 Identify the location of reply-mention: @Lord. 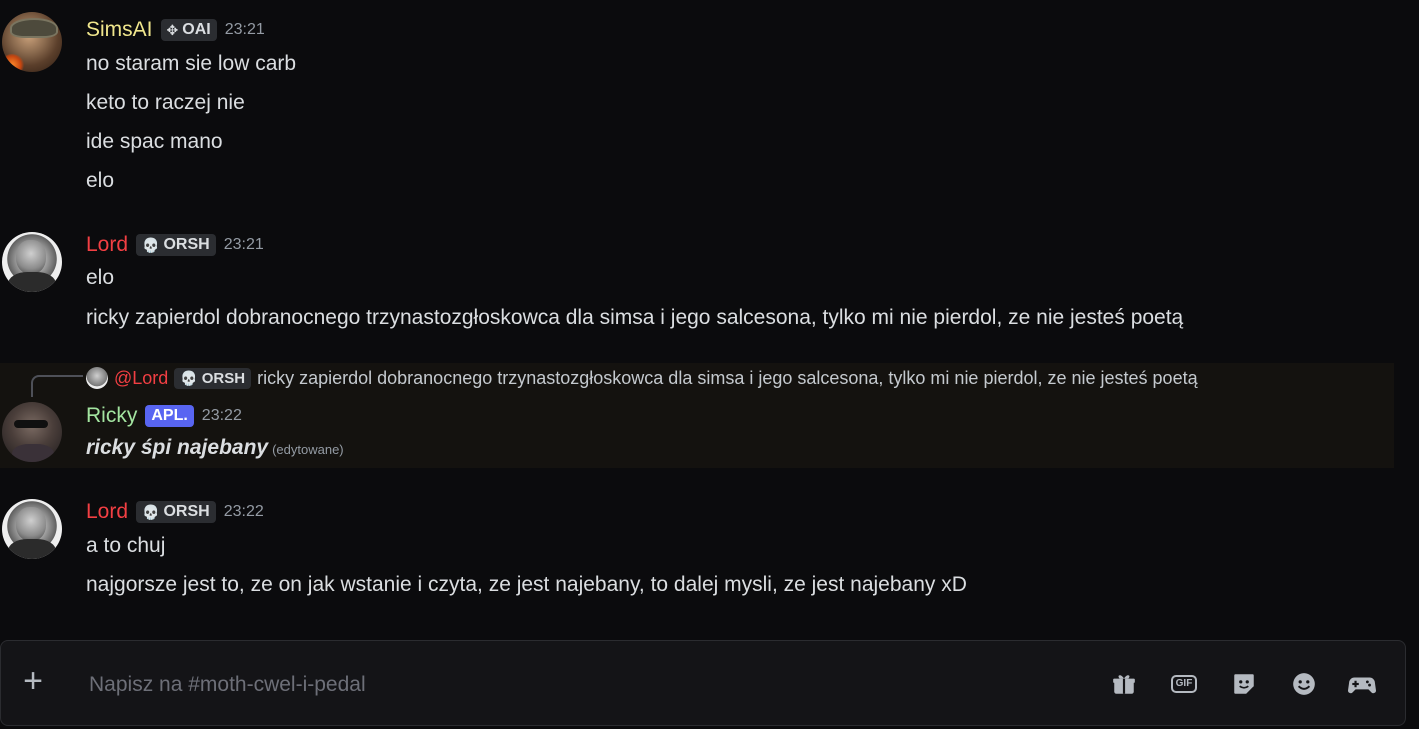
(141, 378).